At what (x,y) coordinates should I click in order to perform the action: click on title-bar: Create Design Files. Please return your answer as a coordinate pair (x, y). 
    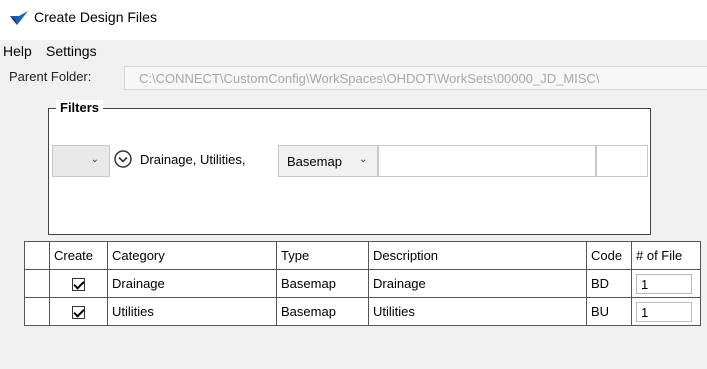
    Looking at the image, I should click on (353, 17).